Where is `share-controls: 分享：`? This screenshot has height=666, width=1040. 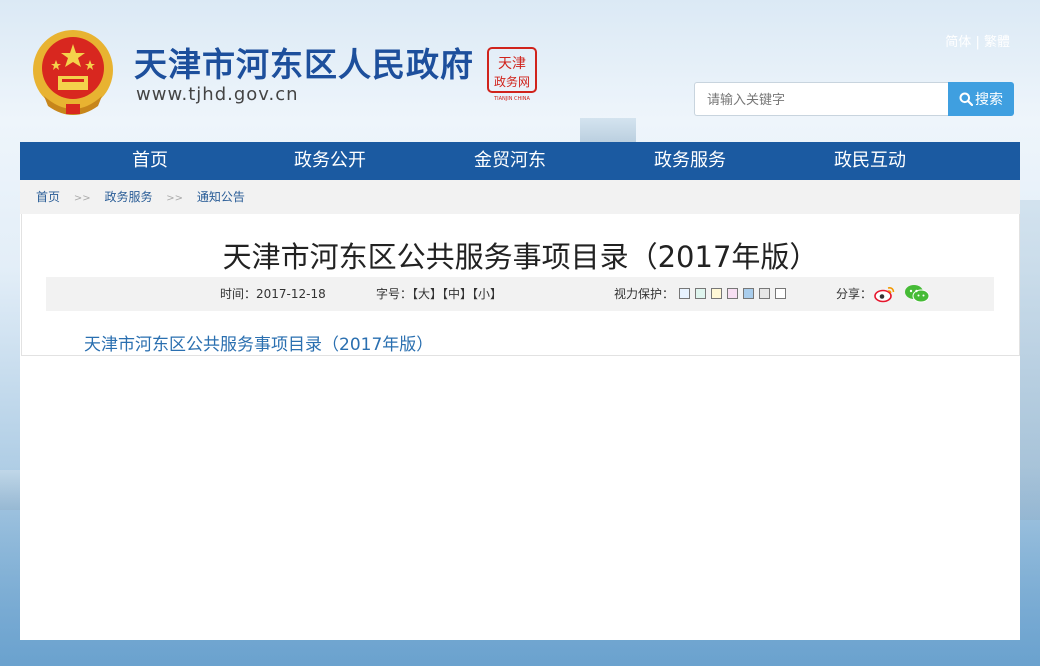 share-controls: 分享： is located at coordinates (883, 294).